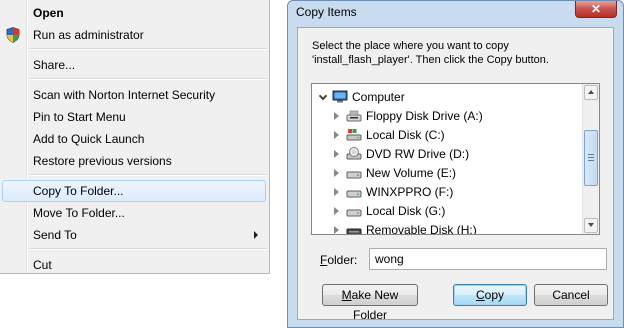 The height and width of the screenshot is (328, 624). I want to click on close-icon: ✕, so click(596, 9).